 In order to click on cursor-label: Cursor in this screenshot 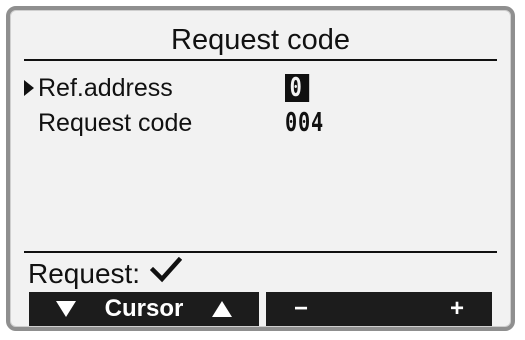, I will do `click(144, 308)`.